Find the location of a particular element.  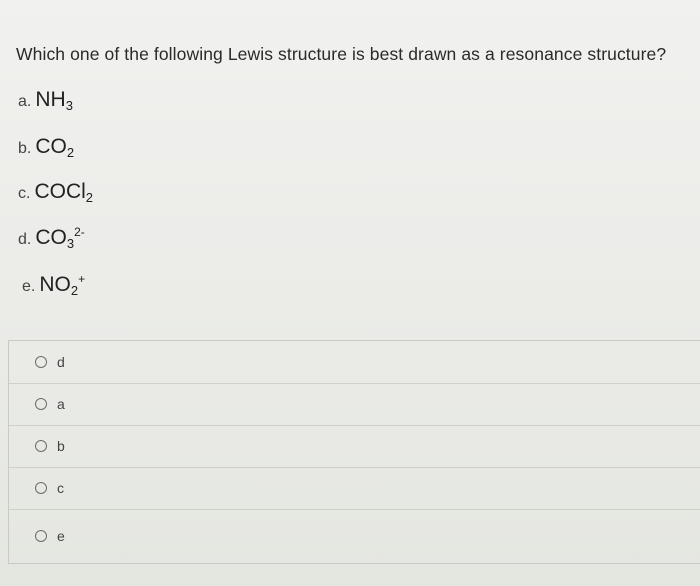

option-a-formula-sub: 3 is located at coordinates (69, 105).